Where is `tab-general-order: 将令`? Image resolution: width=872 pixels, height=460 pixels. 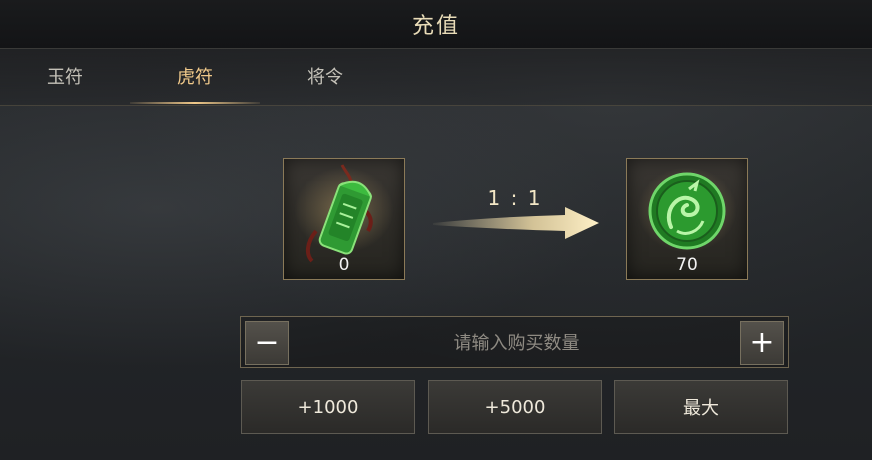
tab-general-order: 将令 is located at coordinates (325, 76).